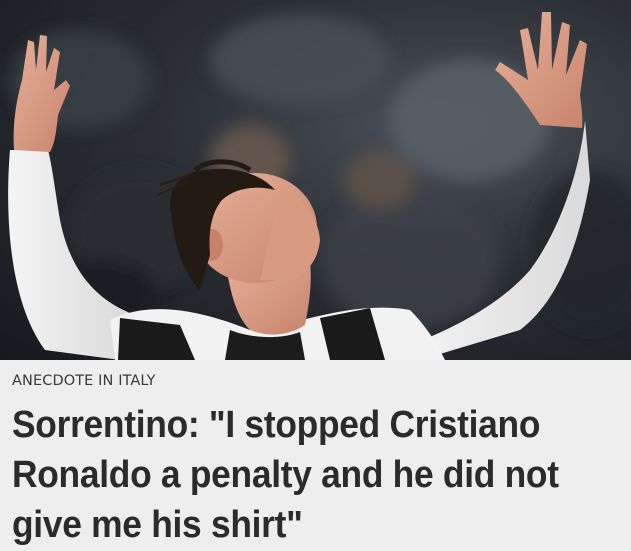 The height and width of the screenshot is (551, 631). What do you see at coordinates (84, 381) in the screenshot?
I see `article-category-label: ANECDOTE IN ITALY` at bounding box center [84, 381].